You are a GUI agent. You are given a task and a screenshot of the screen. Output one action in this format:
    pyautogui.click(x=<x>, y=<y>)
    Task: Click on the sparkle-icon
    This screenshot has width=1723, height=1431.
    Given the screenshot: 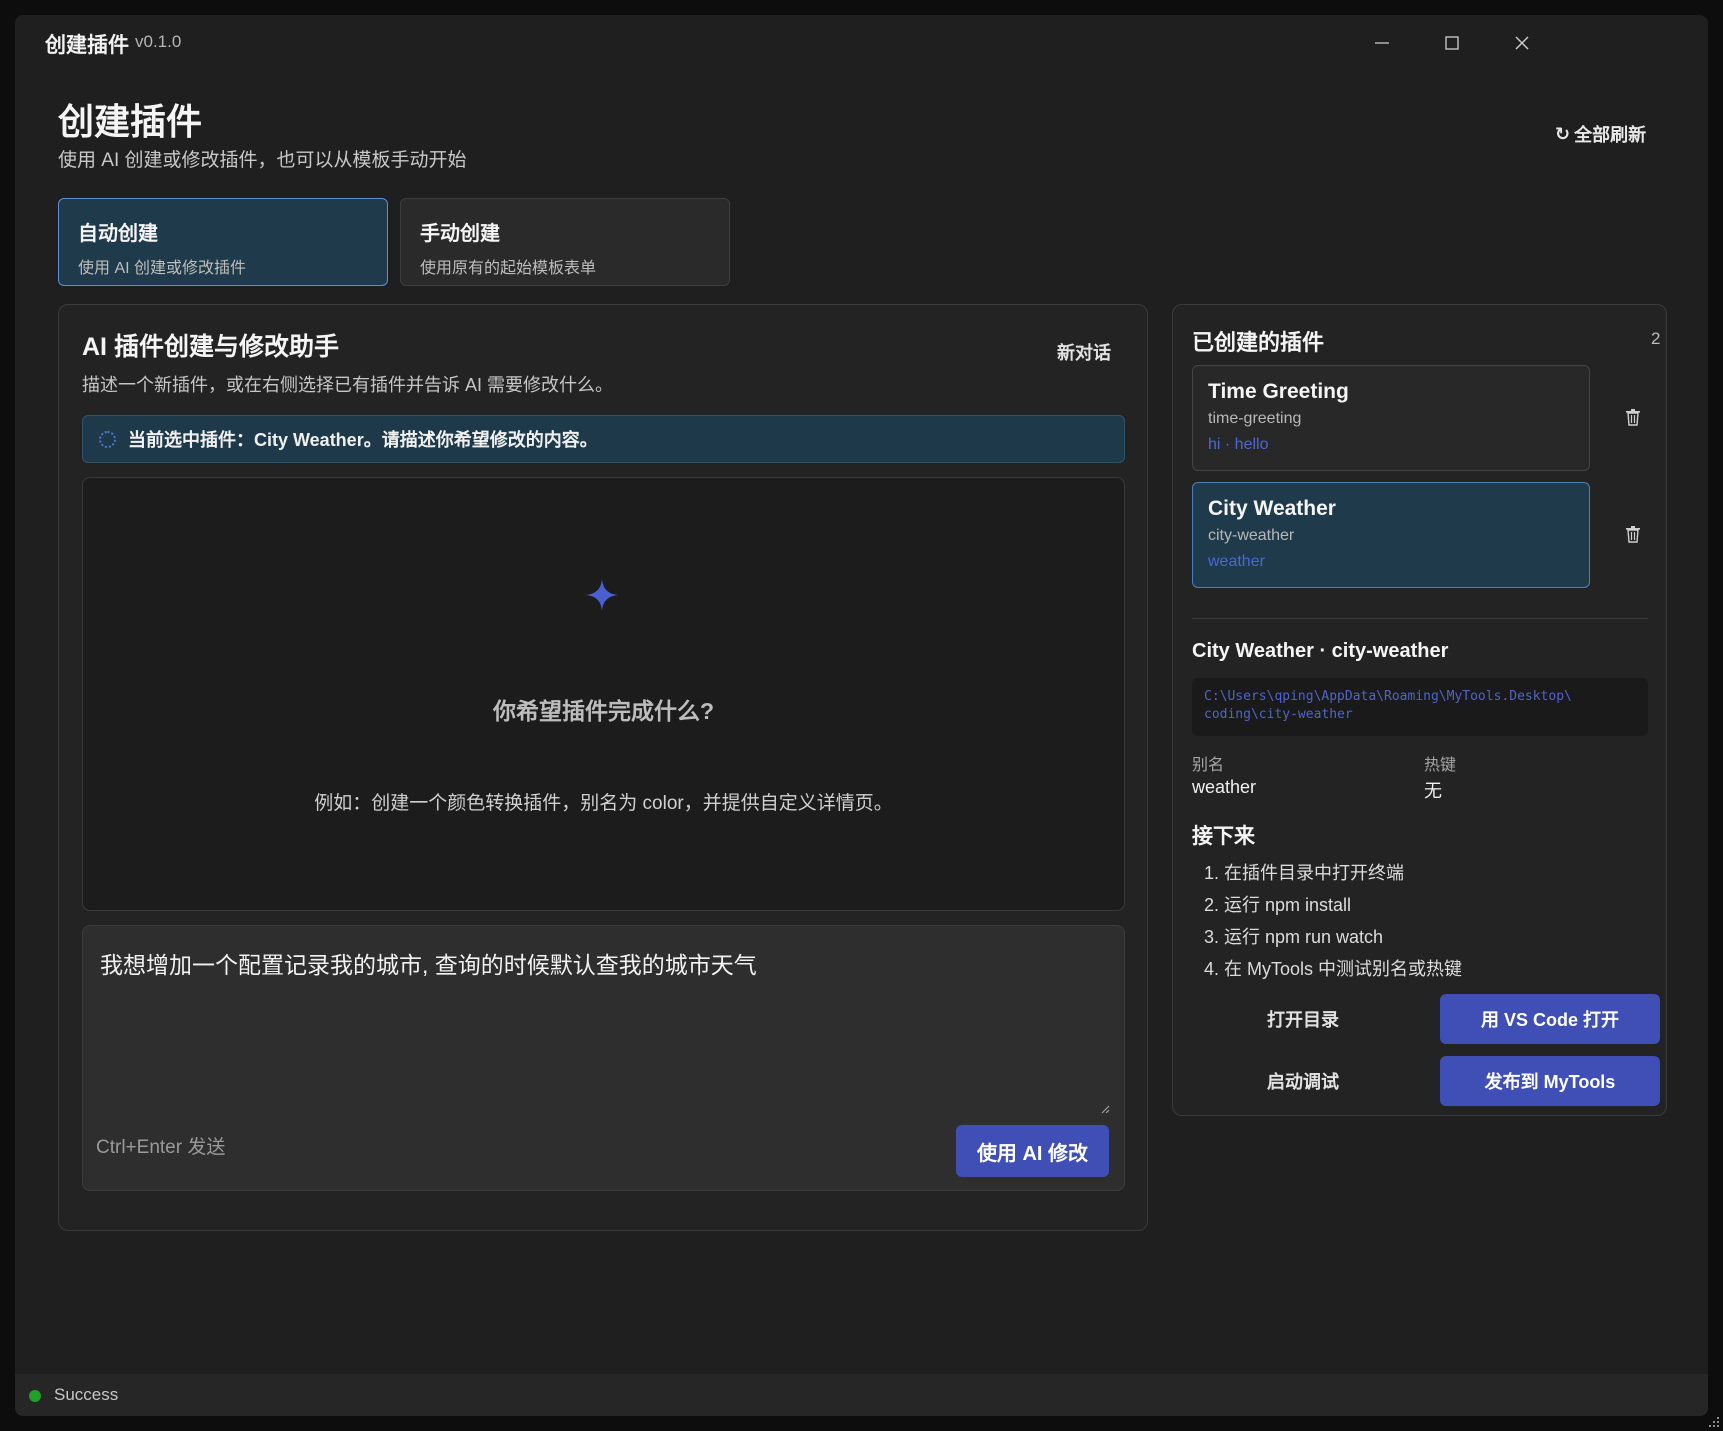 What is the action you would take?
    pyautogui.click(x=602, y=595)
    